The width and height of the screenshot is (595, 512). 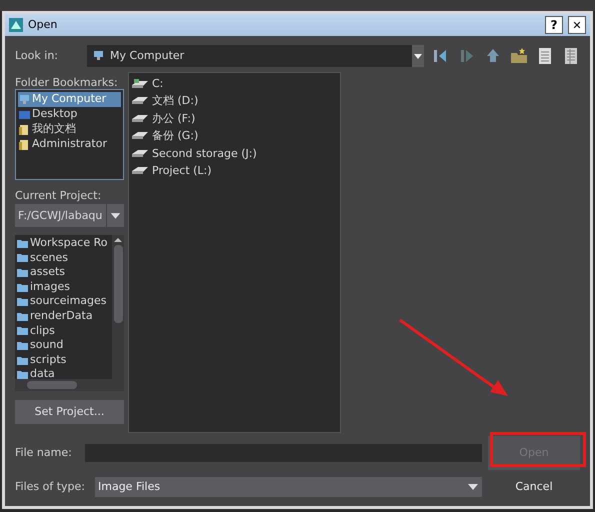 What do you see at coordinates (64, 243) in the screenshot?
I see `folder-item: Workspace Ro` at bounding box center [64, 243].